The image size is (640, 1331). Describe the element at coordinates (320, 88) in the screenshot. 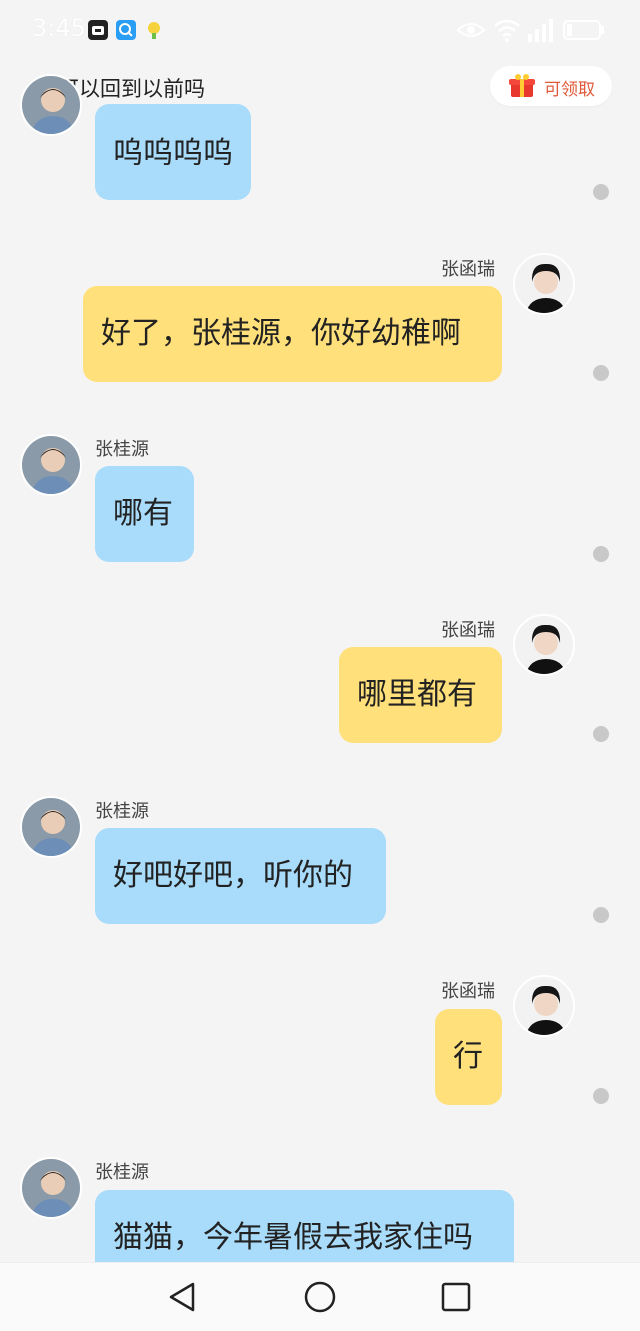

I see `chat-header: 可以回到以前吗 可领取` at that location.